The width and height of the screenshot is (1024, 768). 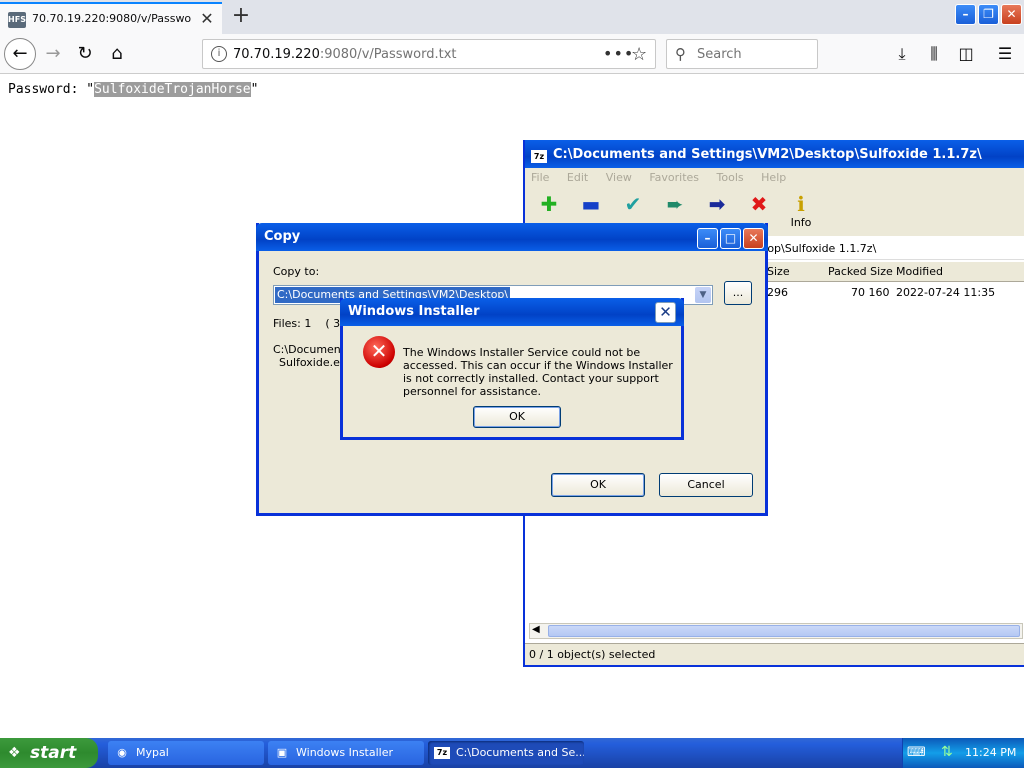 What do you see at coordinates (577, 177) in the screenshot?
I see `menu-edit: Edit` at bounding box center [577, 177].